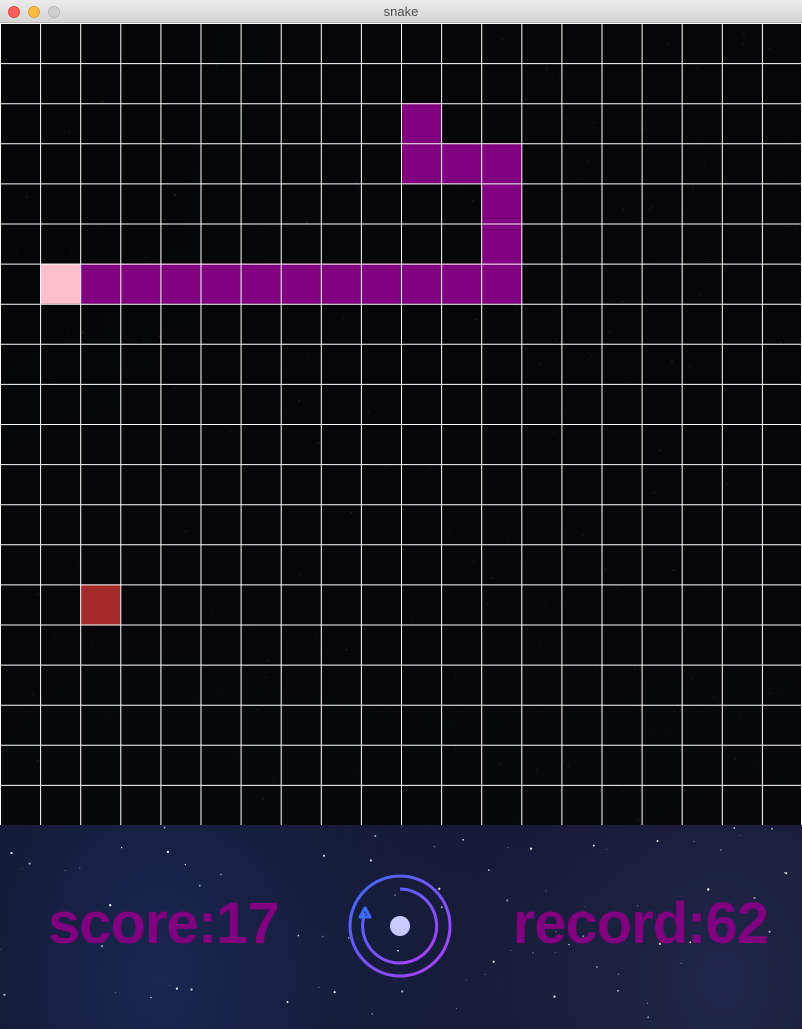  What do you see at coordinates (400, 926) in the screenshot?
I see `restart-button` at bounding box center [400, 926].